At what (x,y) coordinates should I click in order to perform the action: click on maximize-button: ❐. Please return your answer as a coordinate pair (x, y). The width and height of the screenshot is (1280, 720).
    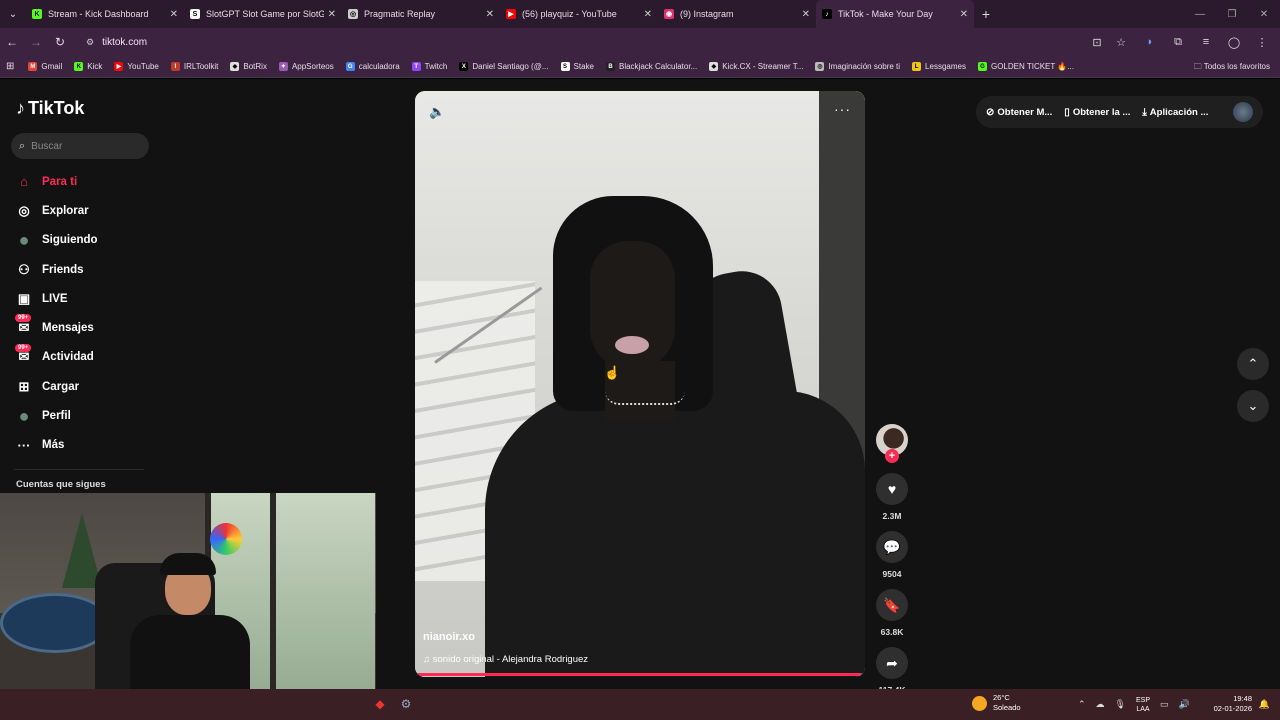
    Looking at the image, I should click on (1232, 14).